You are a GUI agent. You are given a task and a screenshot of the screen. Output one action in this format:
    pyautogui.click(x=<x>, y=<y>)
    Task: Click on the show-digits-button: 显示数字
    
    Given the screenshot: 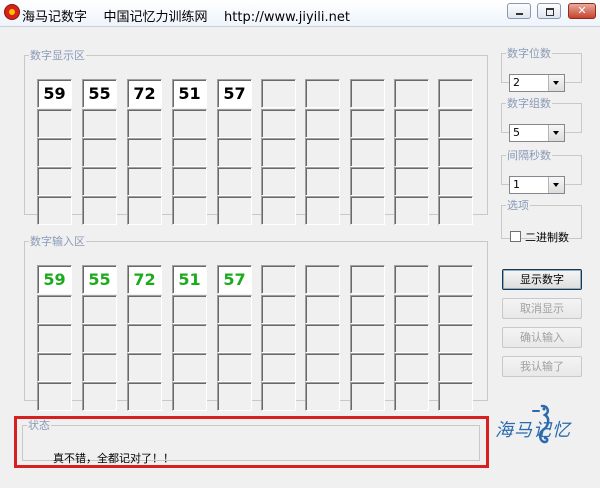 What is the action you would take?
    pyautogui.click(x=542, y=279)
    